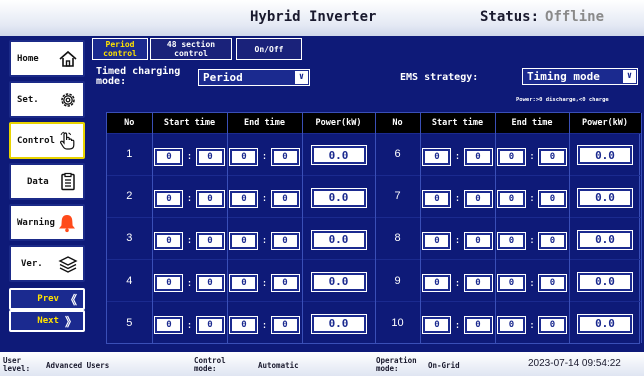  I want to click on tab-period-control: Period control, so click(120, 49).